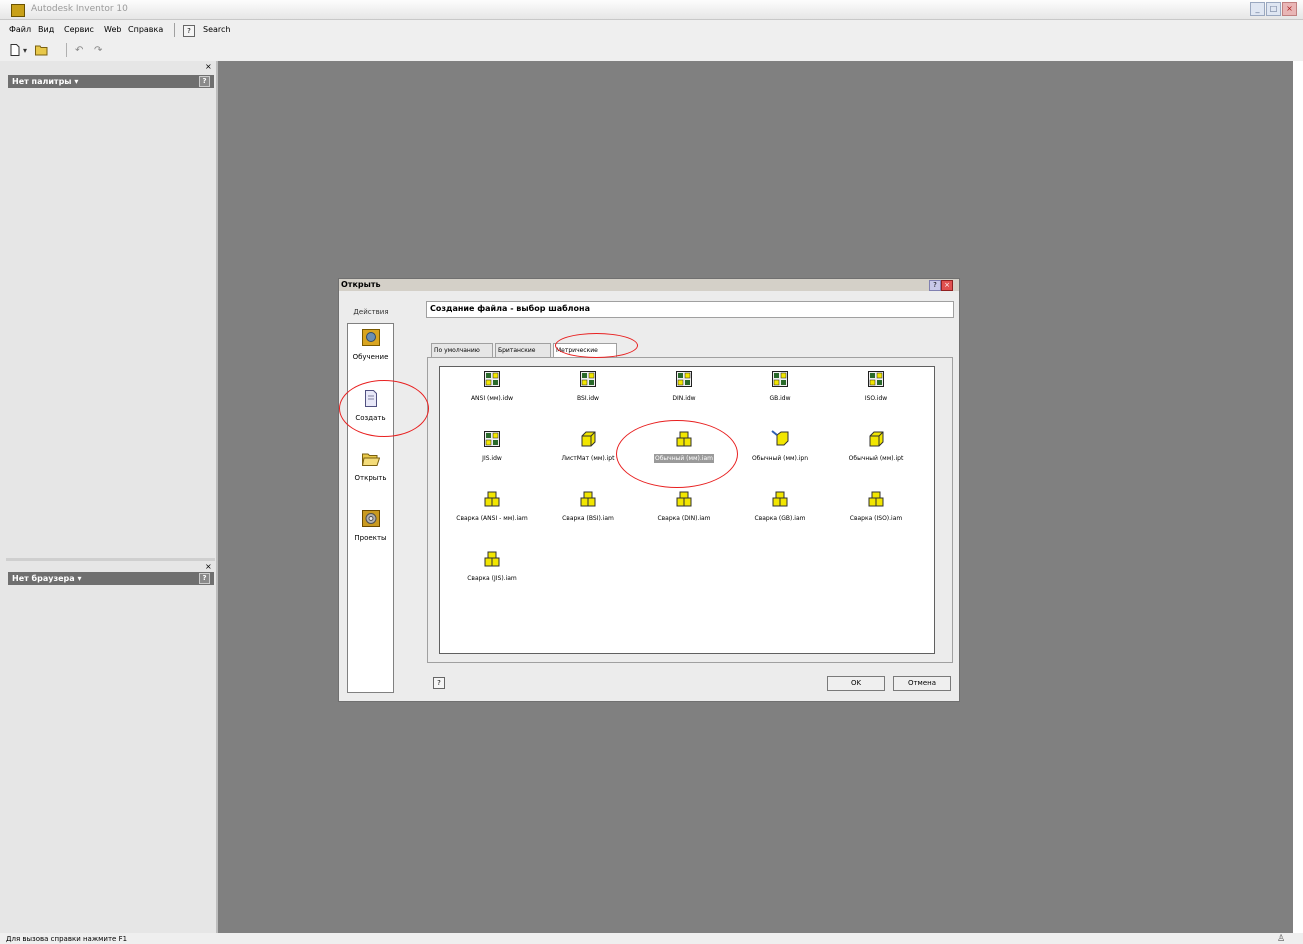 The image size is (1303, 944). I want to click on tutorial-icon, so click(370, 337).